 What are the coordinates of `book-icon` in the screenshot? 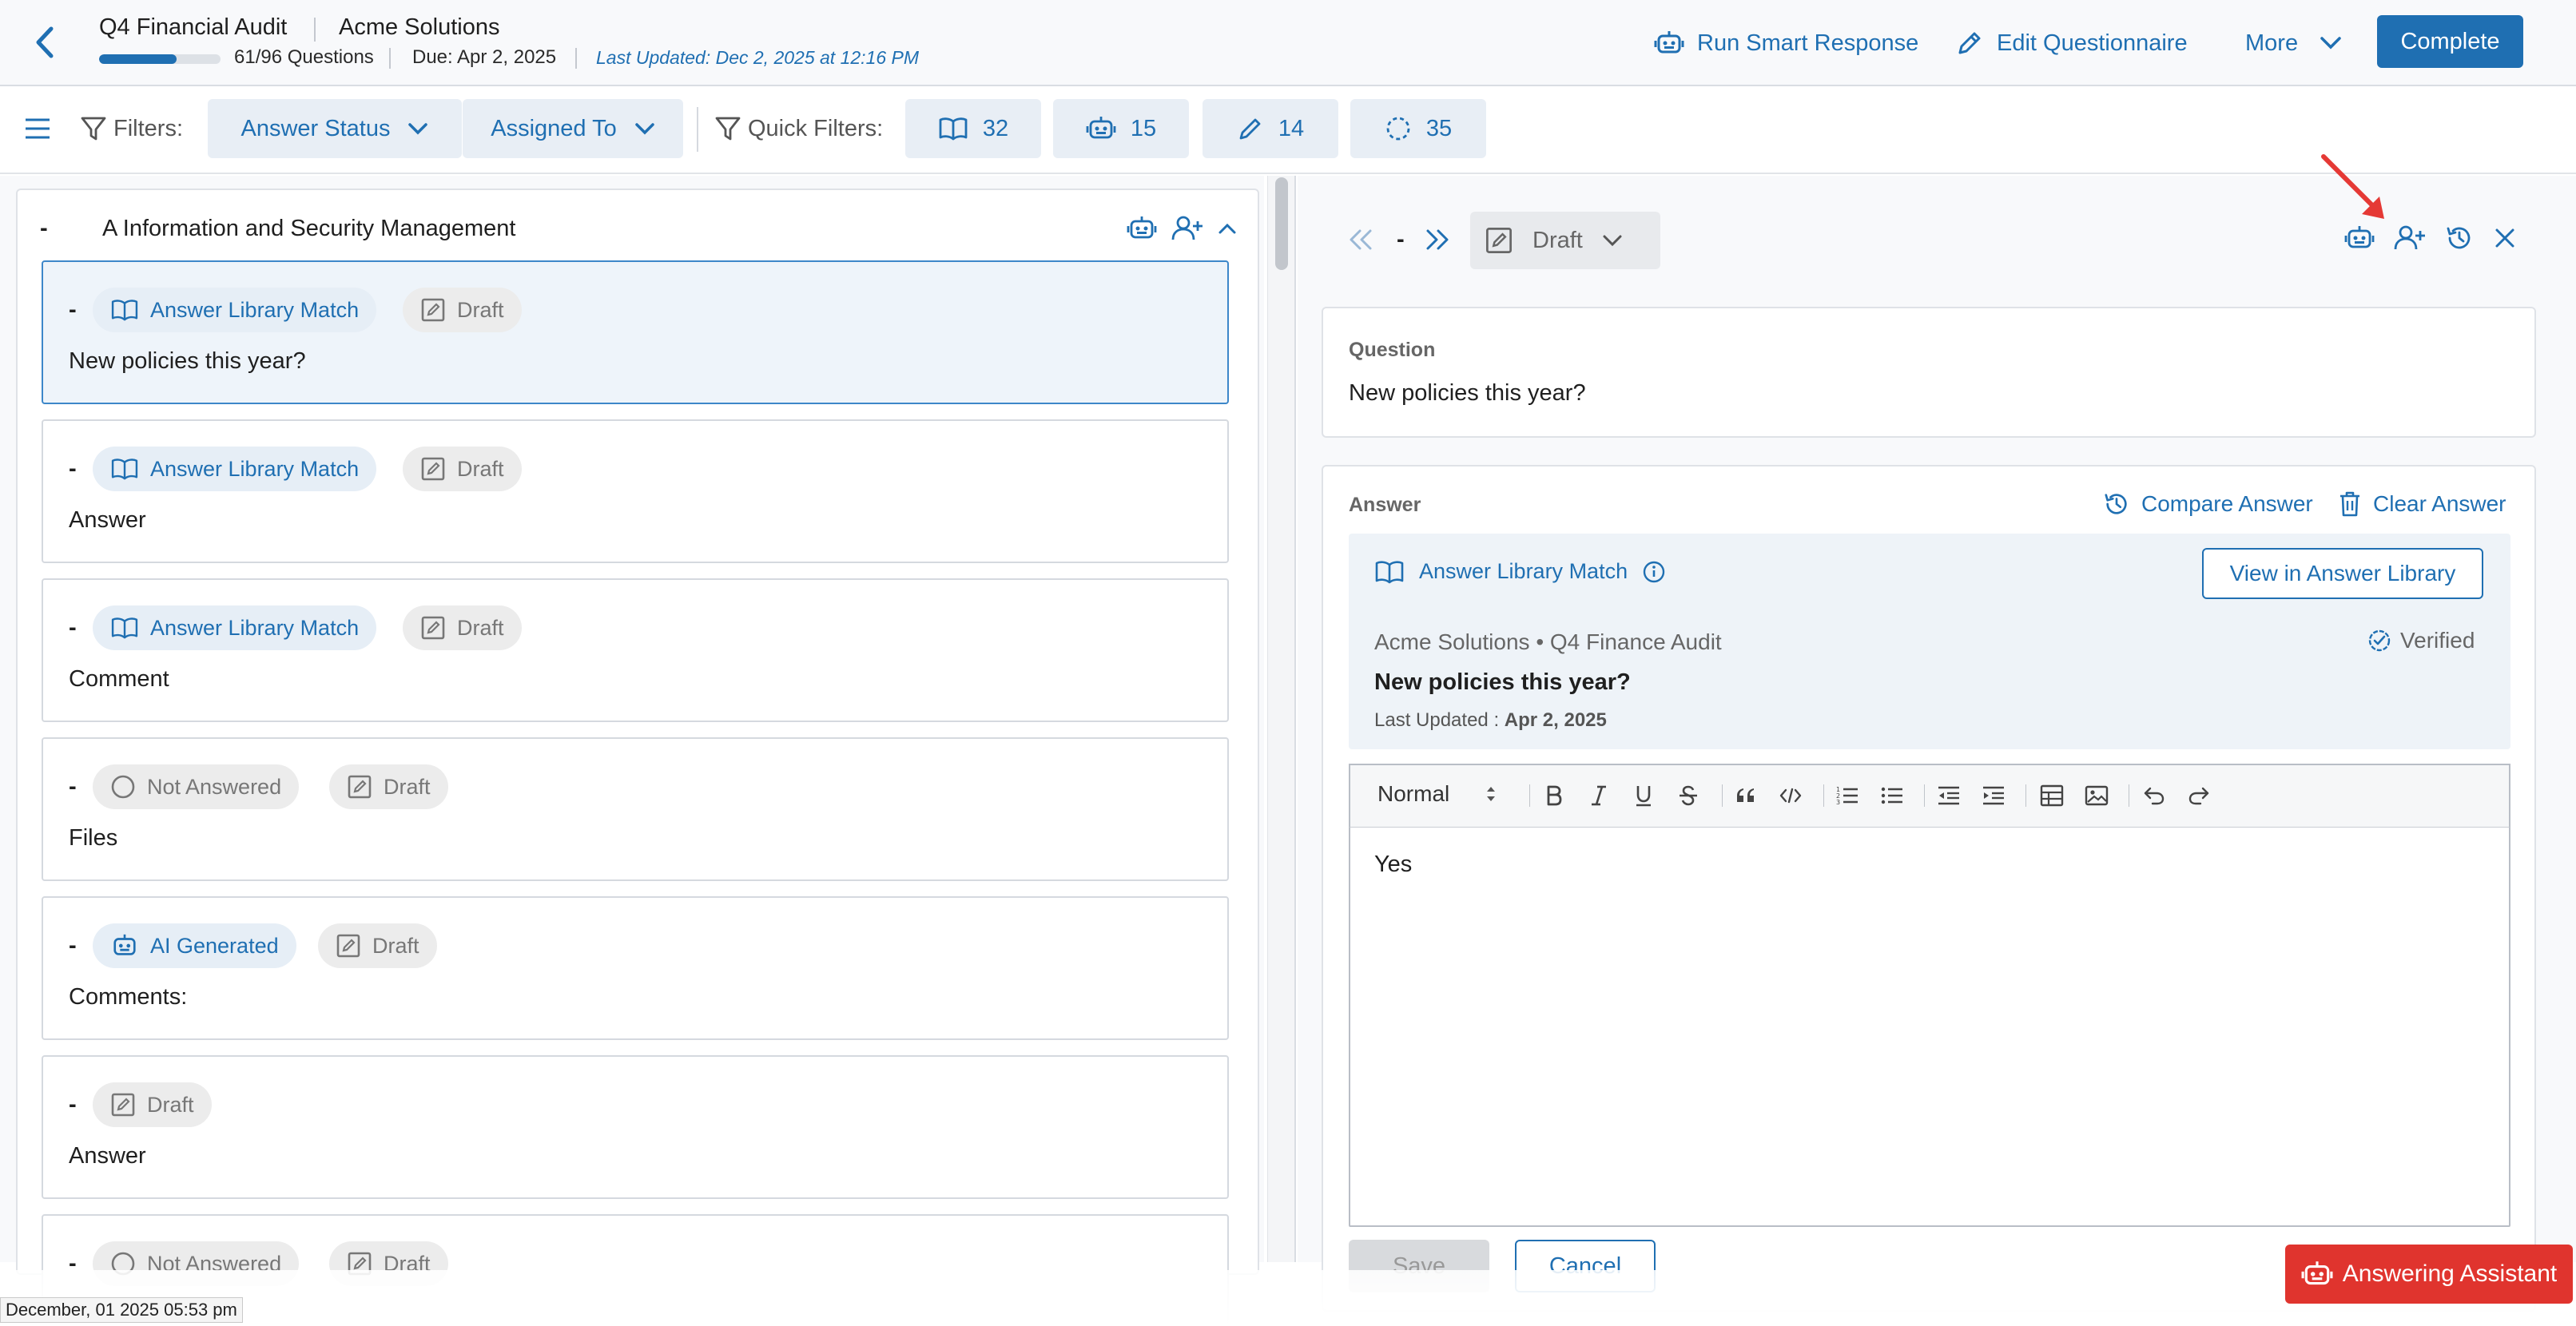 It's located at (124, 310).